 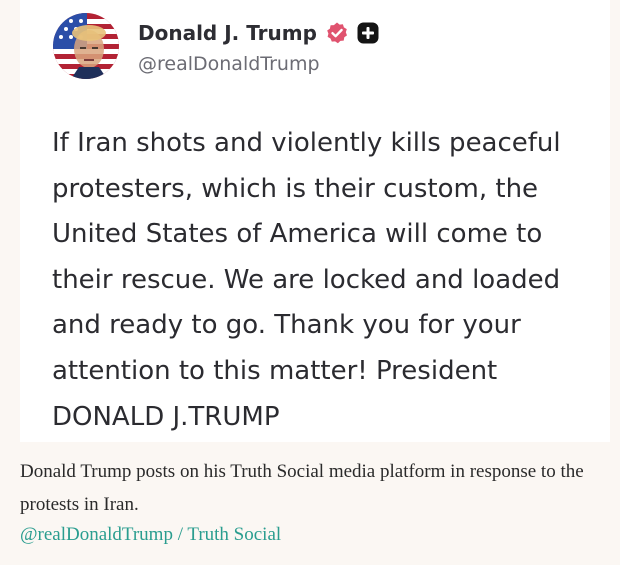 What do you see at coordinates (227, 33) in the screenshot?
I see `display-name: Donald J. Trump` at bounding box center [227, 33].